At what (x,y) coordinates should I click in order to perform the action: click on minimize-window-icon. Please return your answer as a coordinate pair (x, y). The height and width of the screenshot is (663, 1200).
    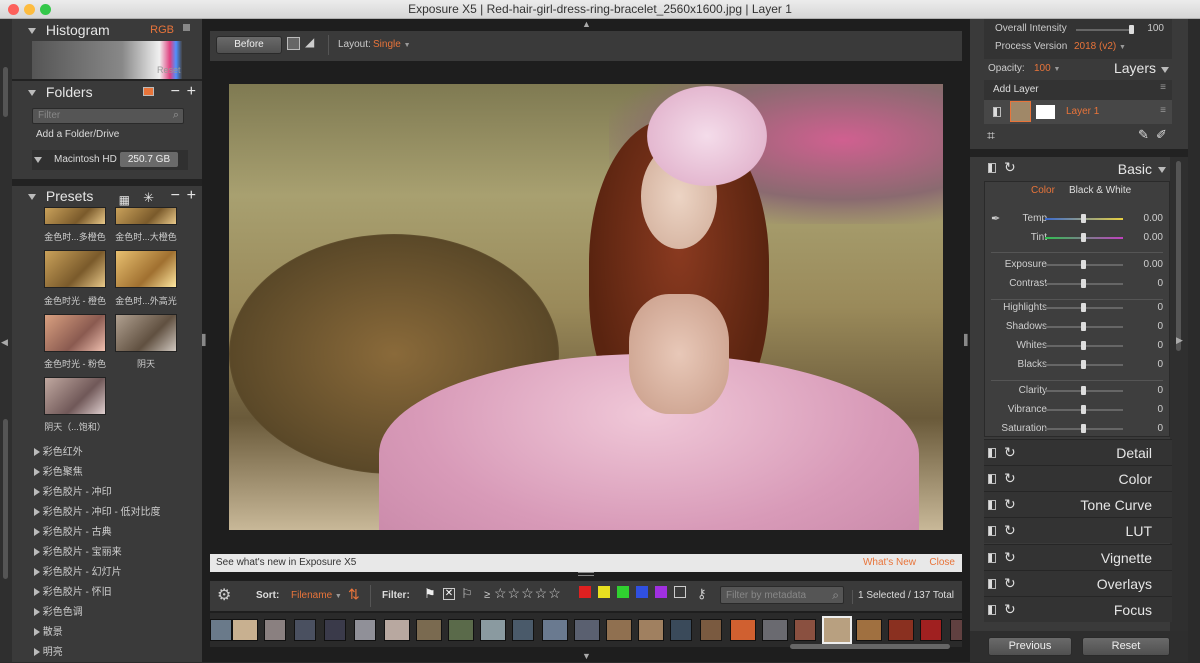
    Looking at the image, I should click on (29, 9).